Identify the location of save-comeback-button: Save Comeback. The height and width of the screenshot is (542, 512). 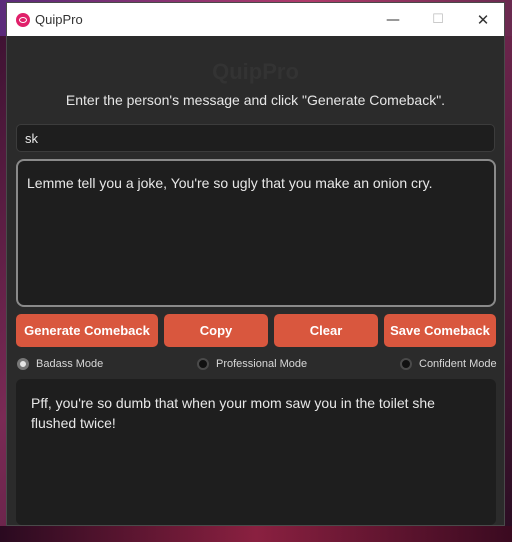
(440, 330).